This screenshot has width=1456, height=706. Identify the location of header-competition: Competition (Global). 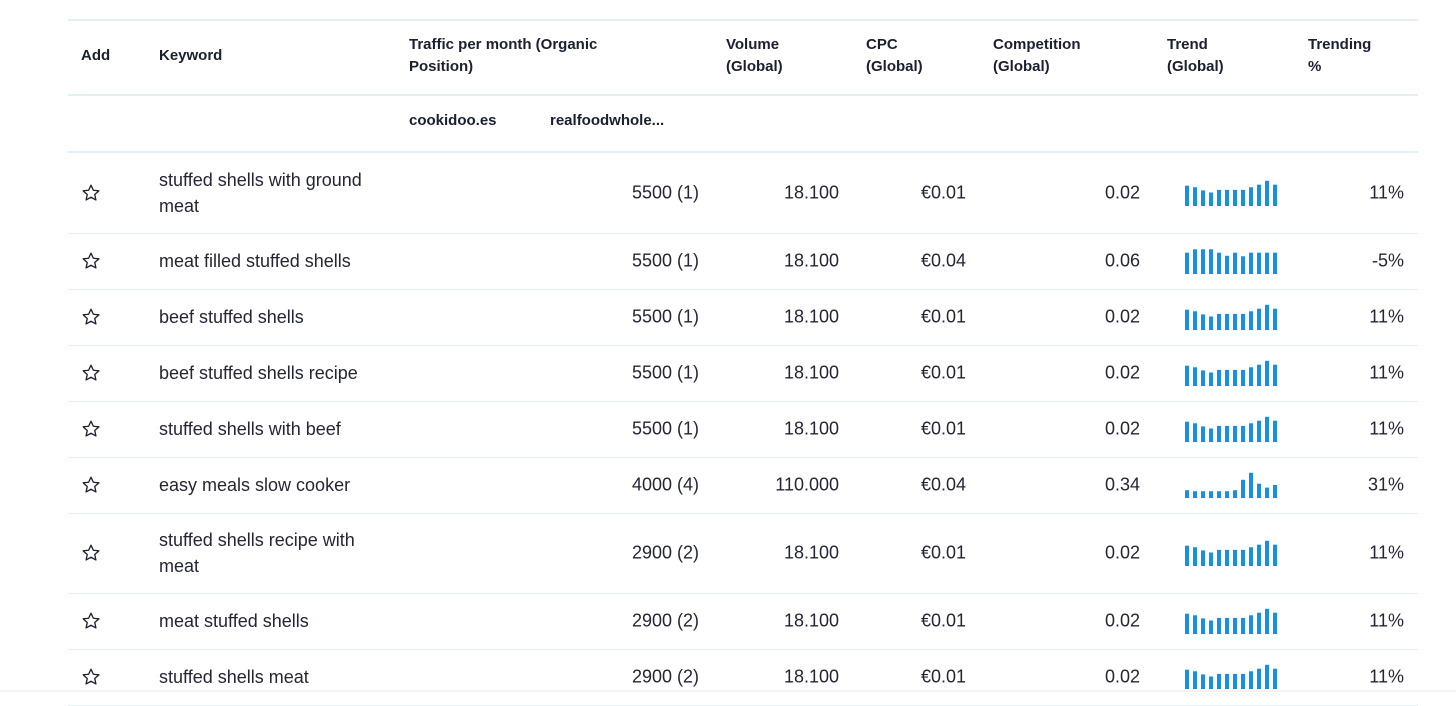
(1037, 56).